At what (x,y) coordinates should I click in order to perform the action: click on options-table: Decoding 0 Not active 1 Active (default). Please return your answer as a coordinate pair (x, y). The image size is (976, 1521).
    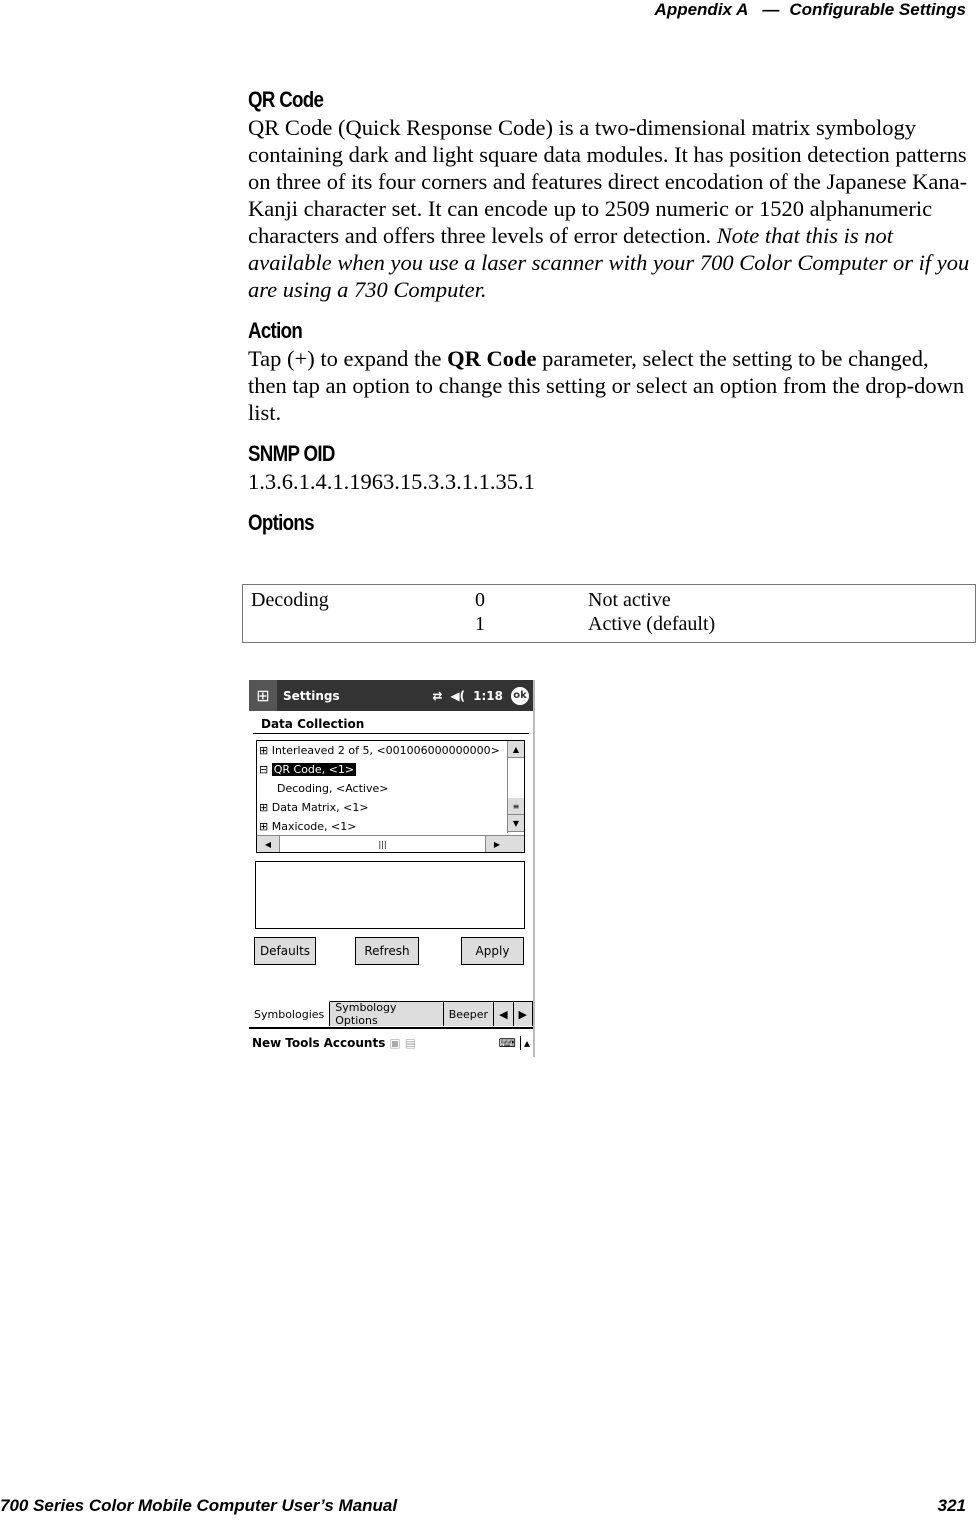
    Looking at the image, I should click on (609, 613).